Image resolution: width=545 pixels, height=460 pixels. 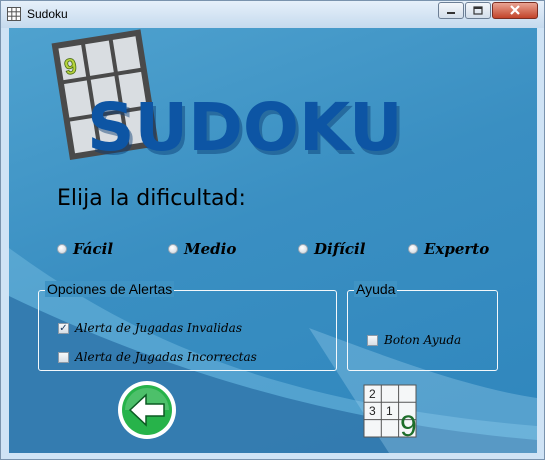 I want to click on minimize-button, so click(x=451, y=10).